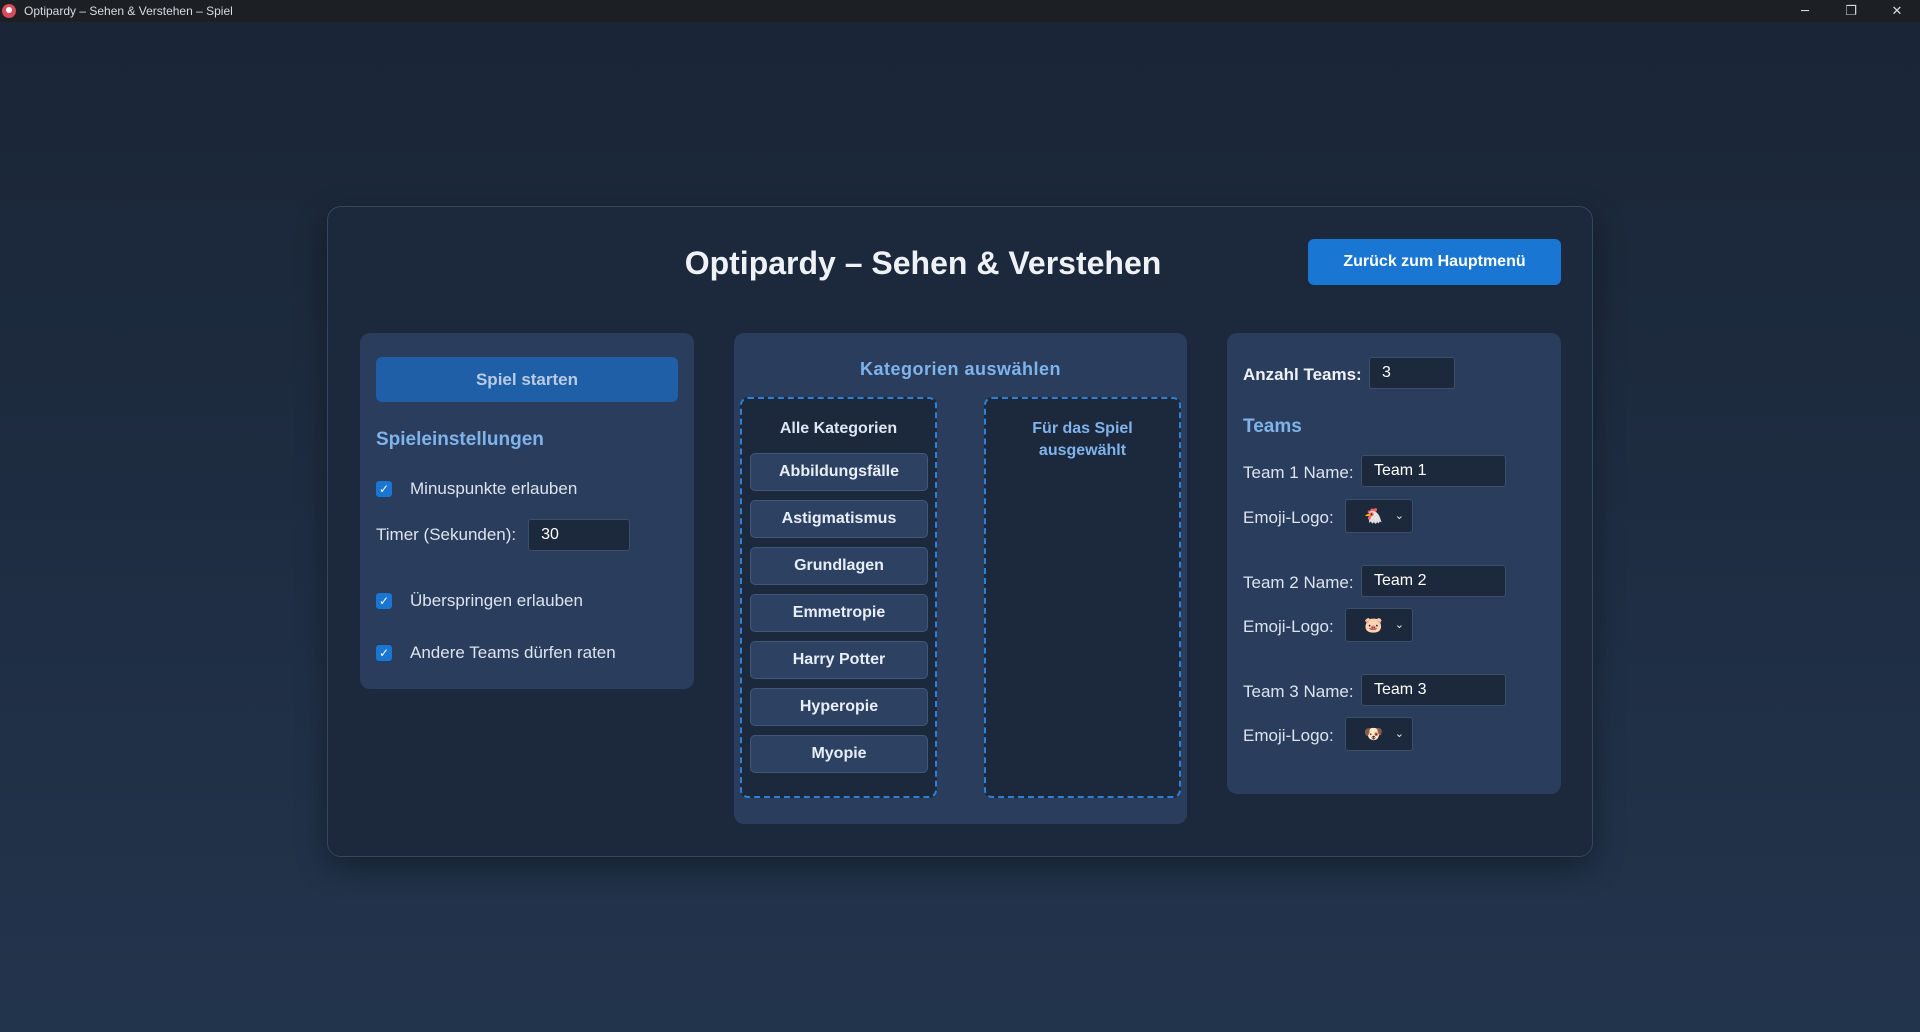  What do you see at coordinates (1805, 11) in the screenshot?
I see `minimize-icon: ─` at bounding box center [1805, 11].